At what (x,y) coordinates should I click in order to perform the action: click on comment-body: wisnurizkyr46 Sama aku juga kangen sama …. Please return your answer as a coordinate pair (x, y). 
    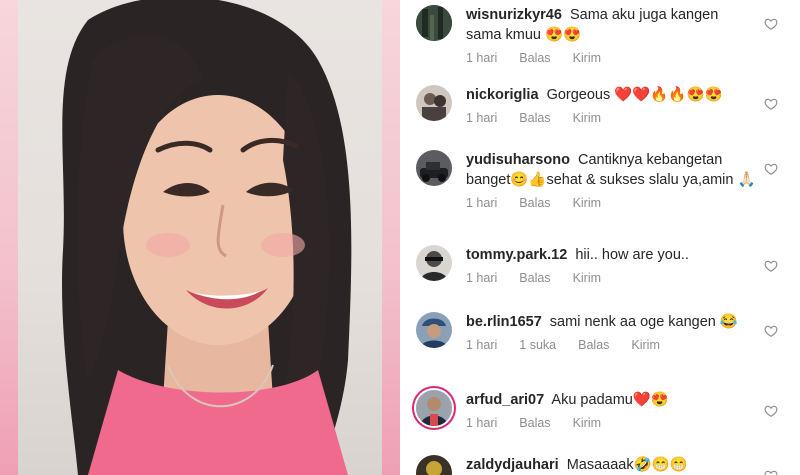
    Looking at the image, I should click on (611, 35).